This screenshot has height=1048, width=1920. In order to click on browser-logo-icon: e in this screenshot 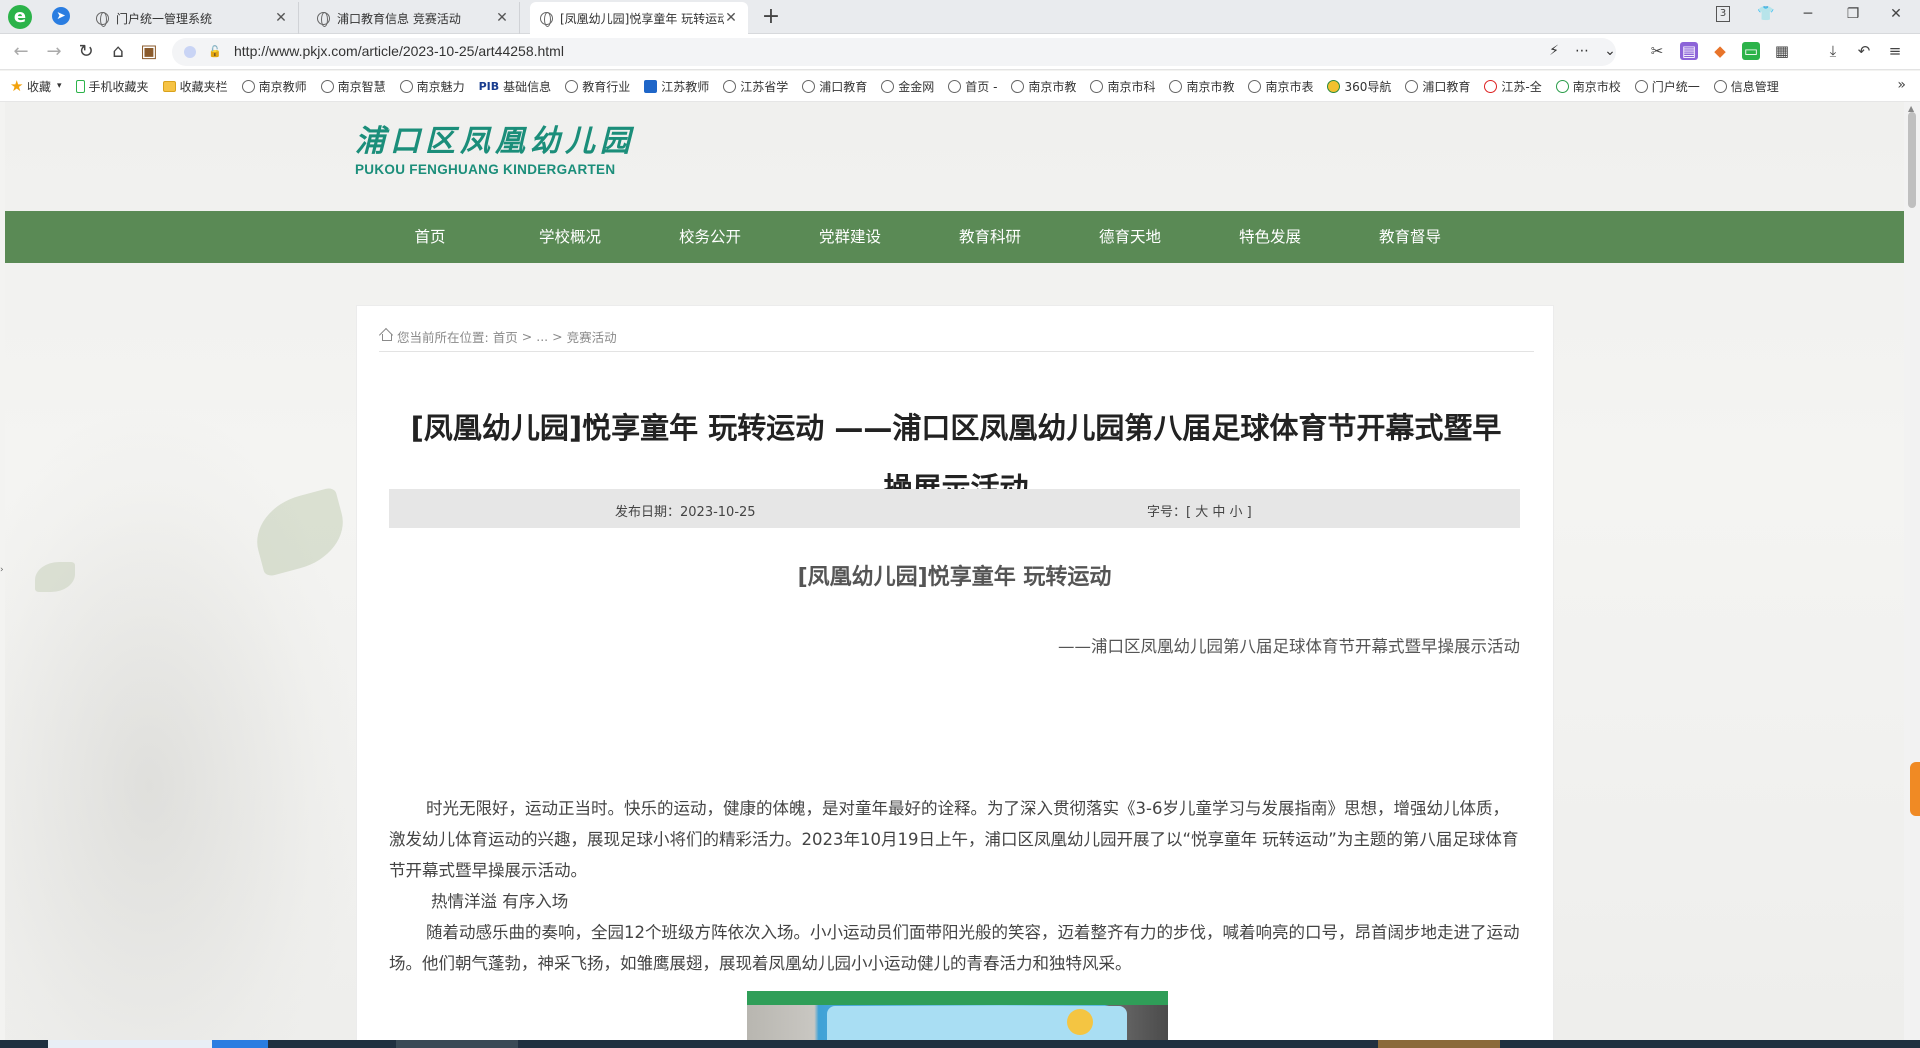, I will do `click(20, 17)`.